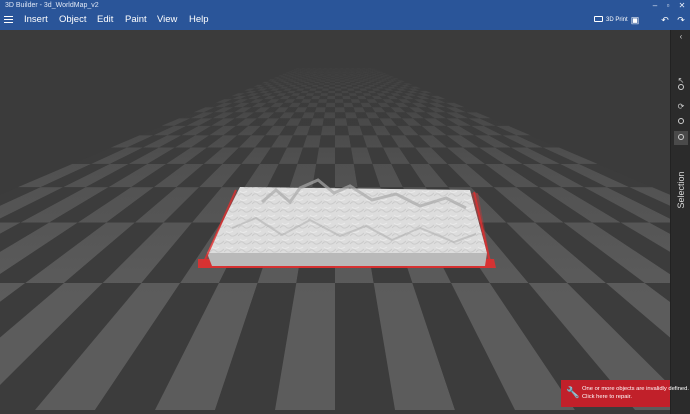  Describe the element at coordinates (681, 122) in the screenshot. I see `scale-tool-icon` at that location.